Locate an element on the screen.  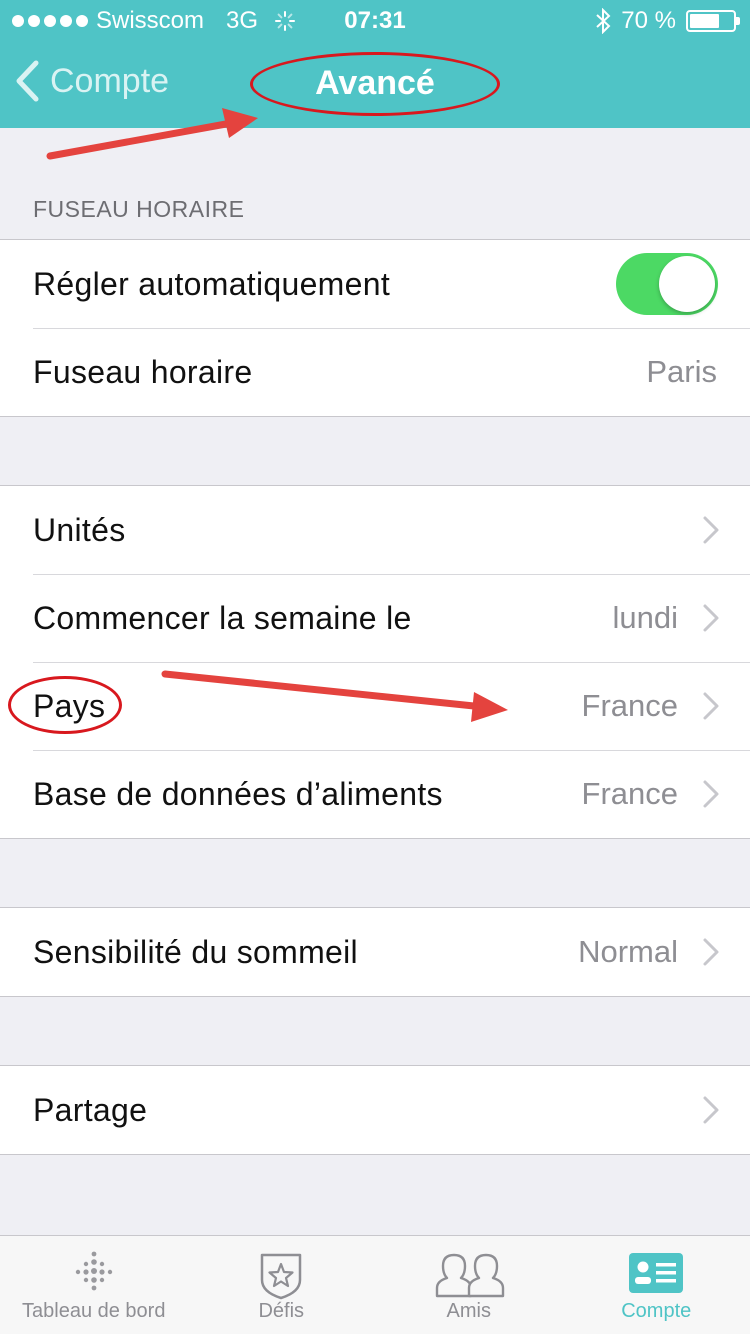
auto-timezone-label: Régler automatiquement is located at coordinates (212, 283).